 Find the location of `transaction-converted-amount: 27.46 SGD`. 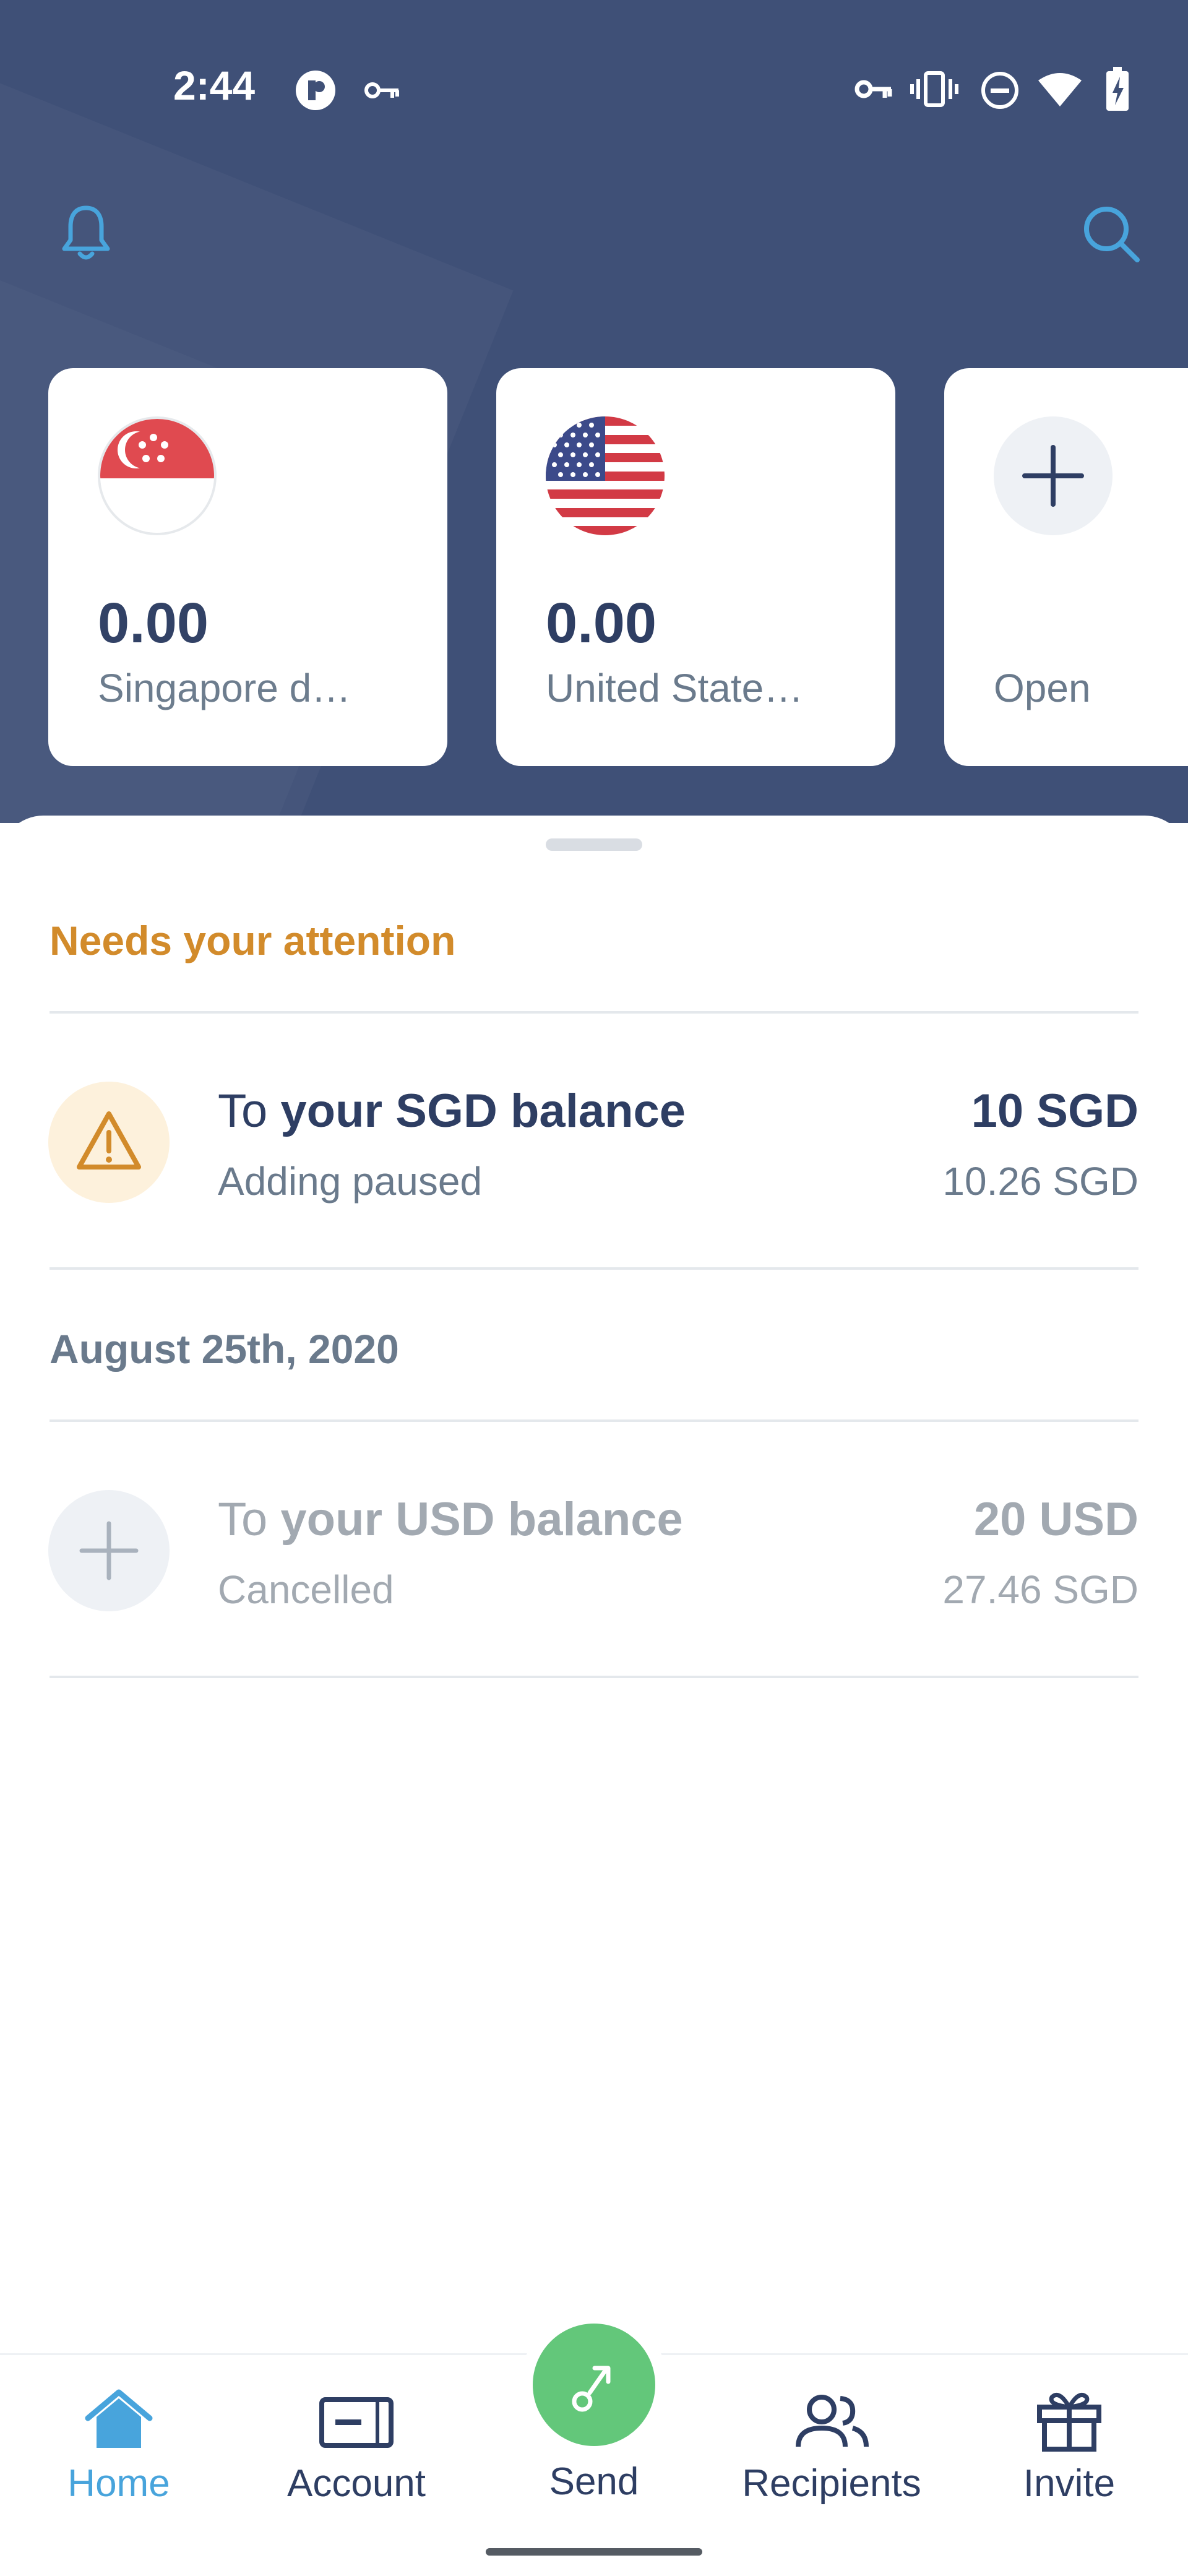

transaction-converted-amount: 27.46 SGD is located at coordinates (1040, 1589).